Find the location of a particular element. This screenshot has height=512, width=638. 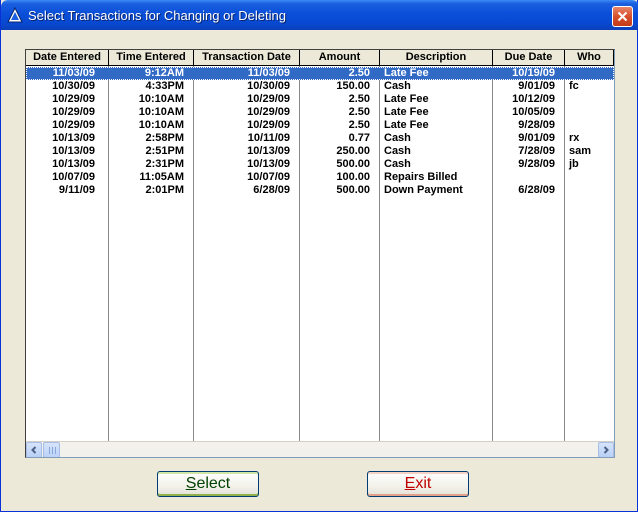

cell-due-date: 10/05/09 is located at coordinates (533, 112).